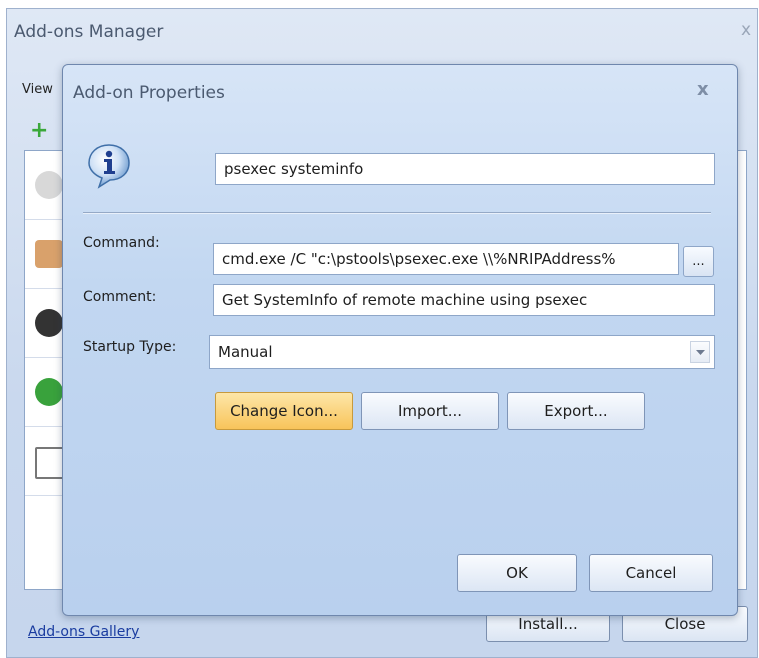  I want to click on dialog-title: Add-on Properties, so click(149, 93).